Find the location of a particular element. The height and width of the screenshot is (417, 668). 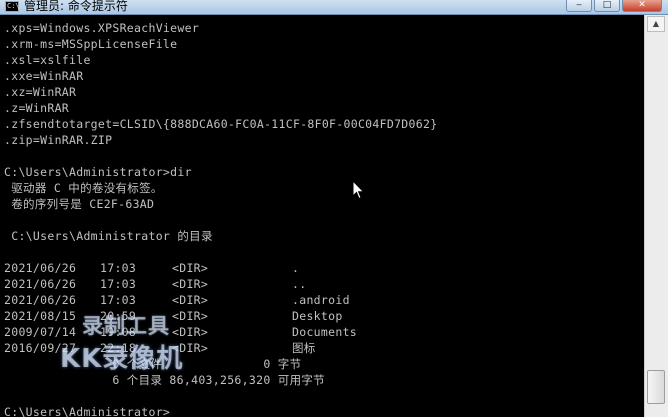

prompt-dir-command: C:\Users\Administrator>dir is located at coordinates (98, 172).